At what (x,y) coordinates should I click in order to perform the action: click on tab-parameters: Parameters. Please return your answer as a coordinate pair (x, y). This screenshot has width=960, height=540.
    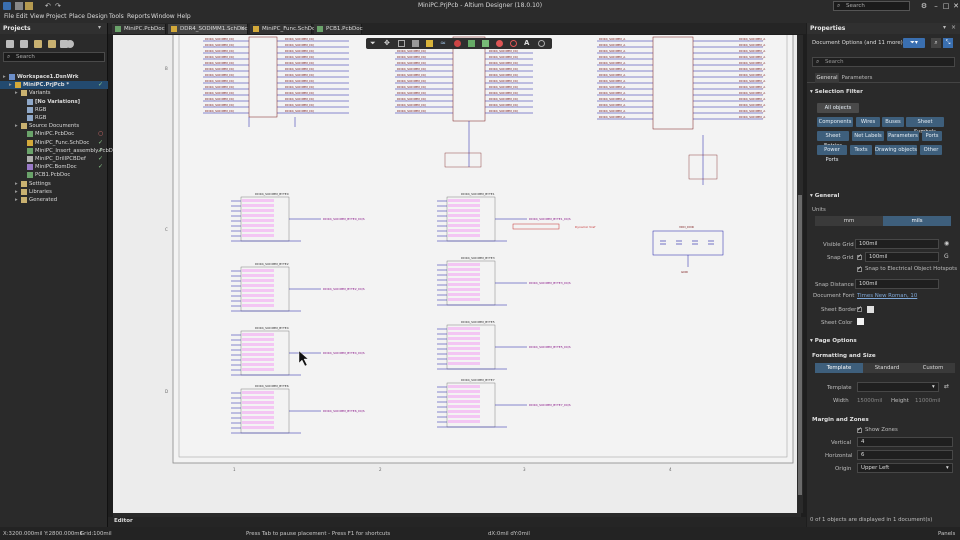
    Looking at the image, I should click on (857, 78).